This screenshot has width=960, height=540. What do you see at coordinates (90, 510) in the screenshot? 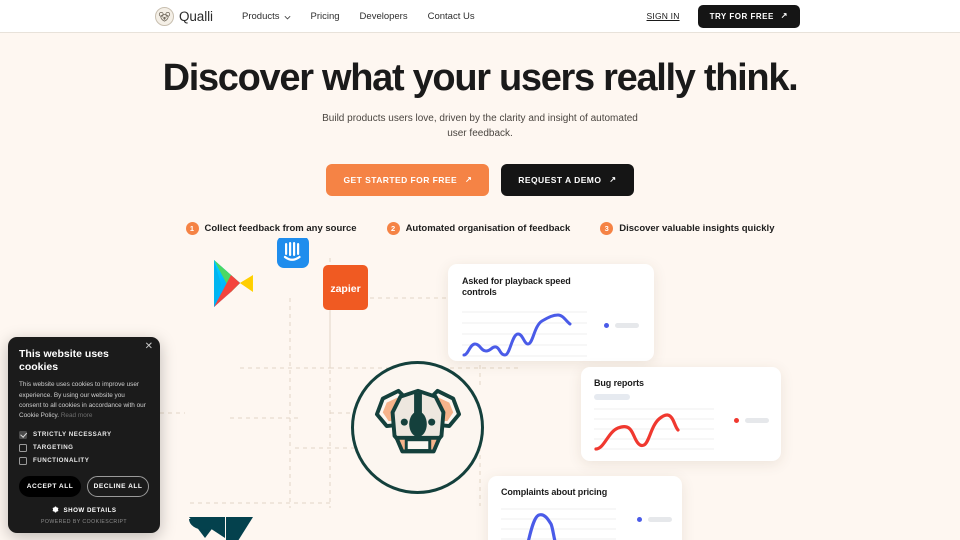
I see `show-details-label: SHOW DETAILS` at bounding box center [90, 510].